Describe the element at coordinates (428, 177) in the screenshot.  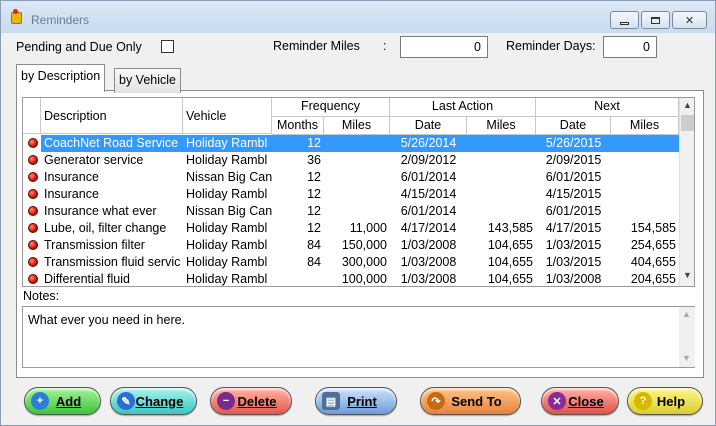
I see `cell-last-date: 6/01/2014` at that location.